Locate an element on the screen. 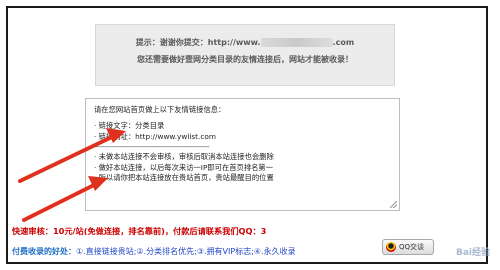  notice-url-suffix: .com is located at coordinates (343, 42).